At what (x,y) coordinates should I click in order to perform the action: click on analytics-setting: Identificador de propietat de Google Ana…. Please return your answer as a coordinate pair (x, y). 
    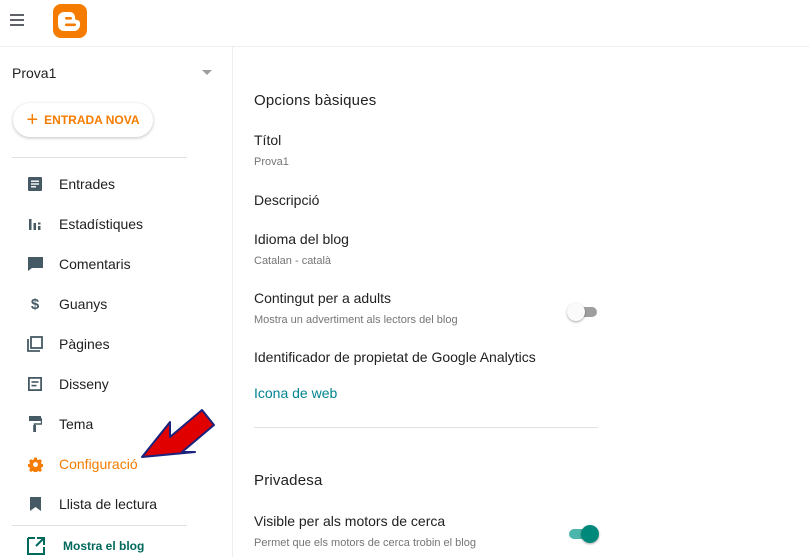
    Looking at the image, I should click on (426, 357).